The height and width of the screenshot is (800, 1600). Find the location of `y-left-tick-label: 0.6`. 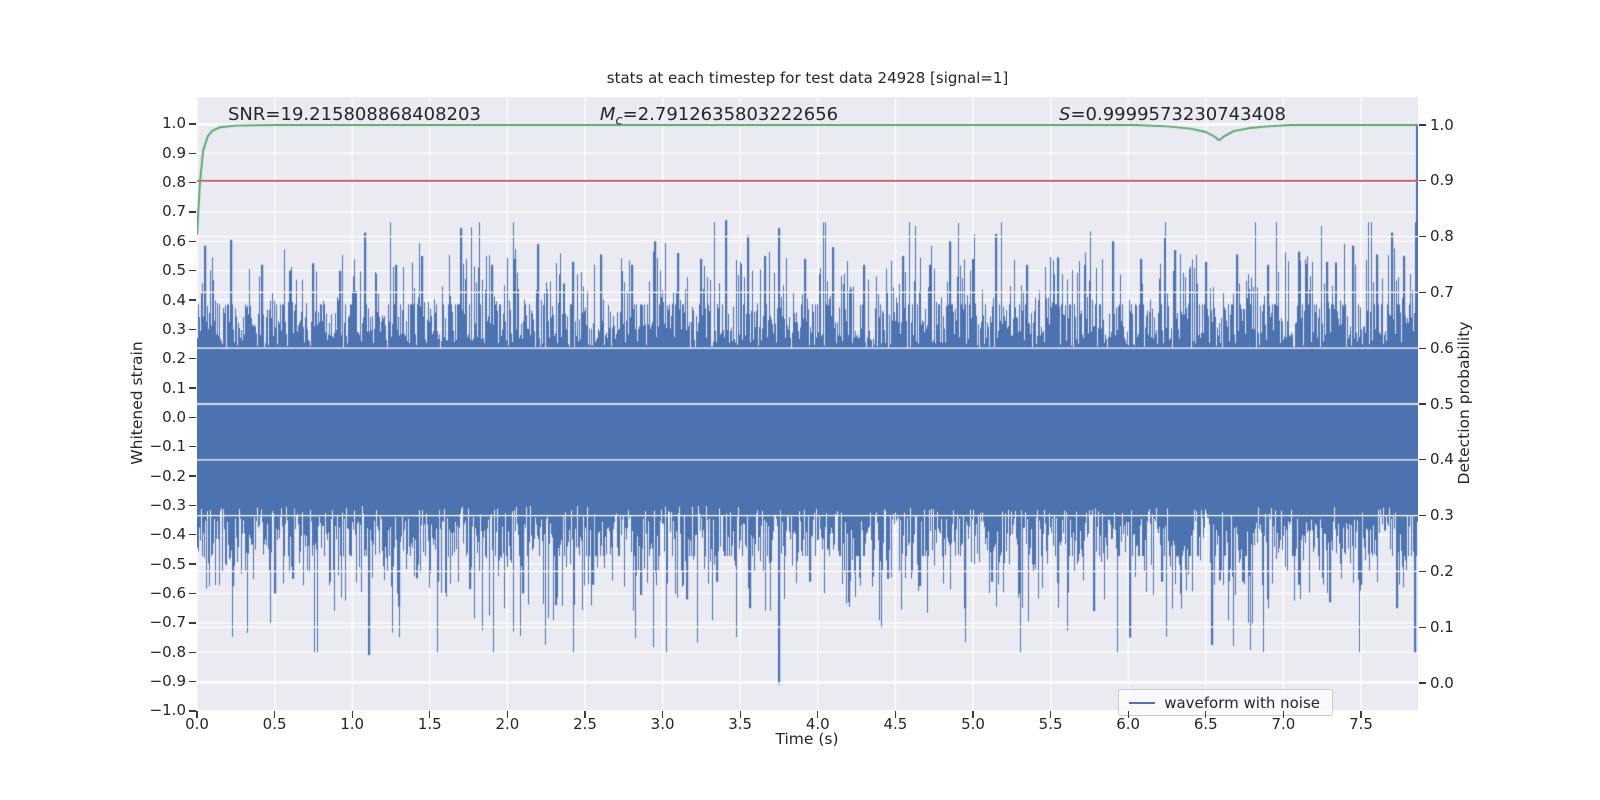

y-left-tick-label: 0.6 is located at coordinates (174, 240).